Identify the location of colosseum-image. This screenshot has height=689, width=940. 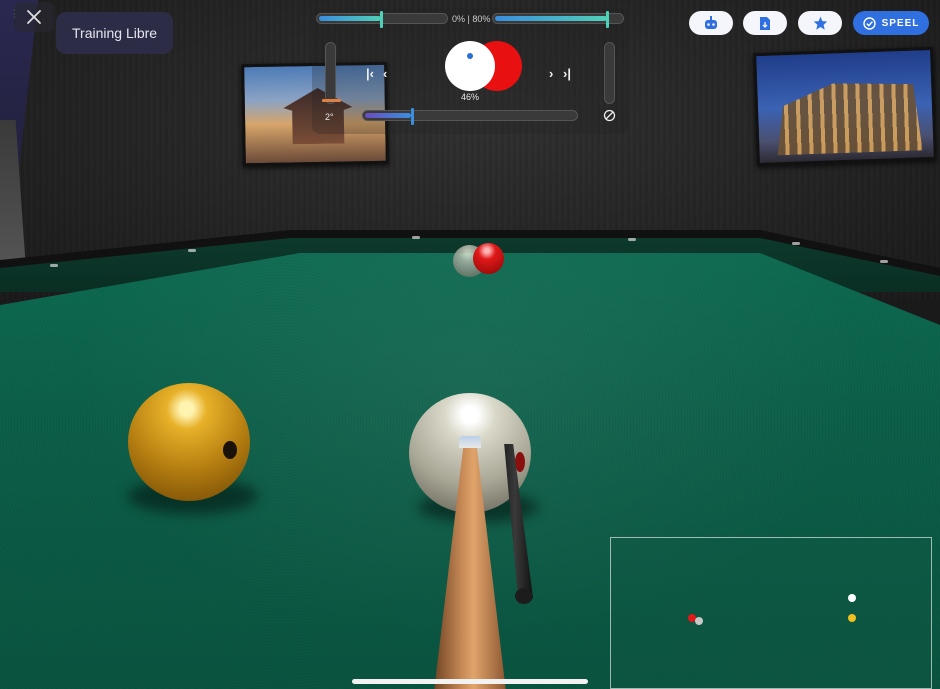
(848, 117).